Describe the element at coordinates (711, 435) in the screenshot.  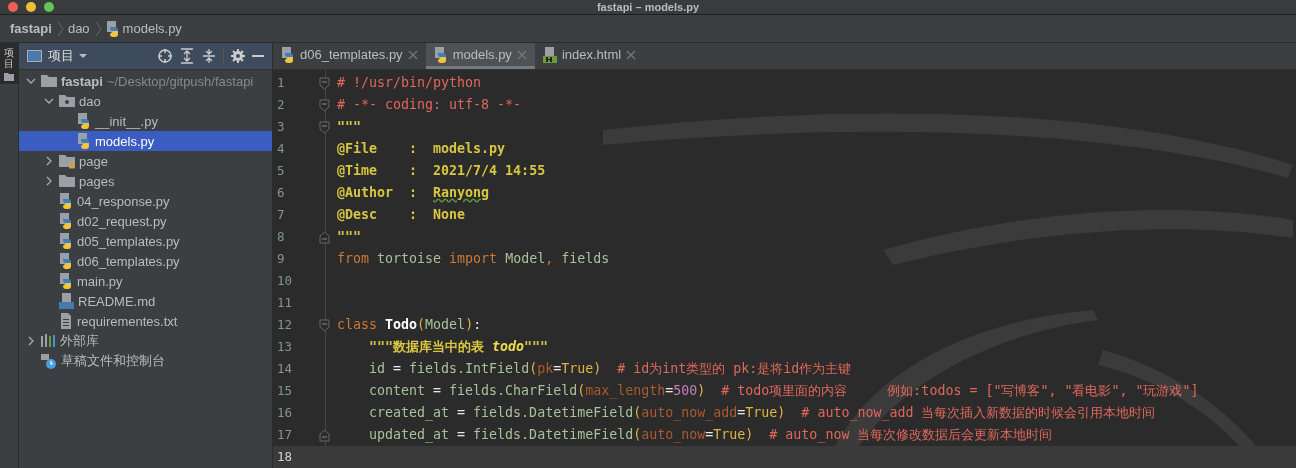
I see `code-line: updated_at = fields.DatetimeField(auto_now=True) # auto_now 当每次修改数据后会更新本地时间` at that location.